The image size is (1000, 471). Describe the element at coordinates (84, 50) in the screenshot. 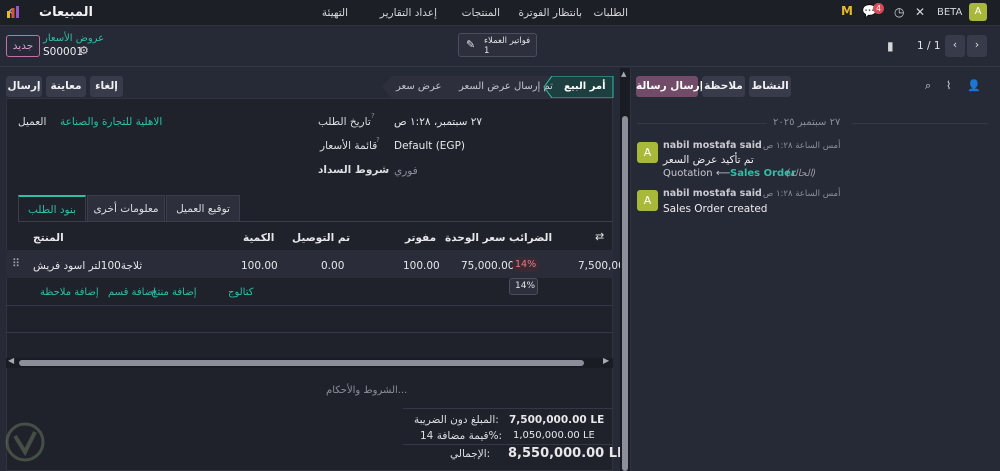

I see `gear-icon: ⚙` at that location.